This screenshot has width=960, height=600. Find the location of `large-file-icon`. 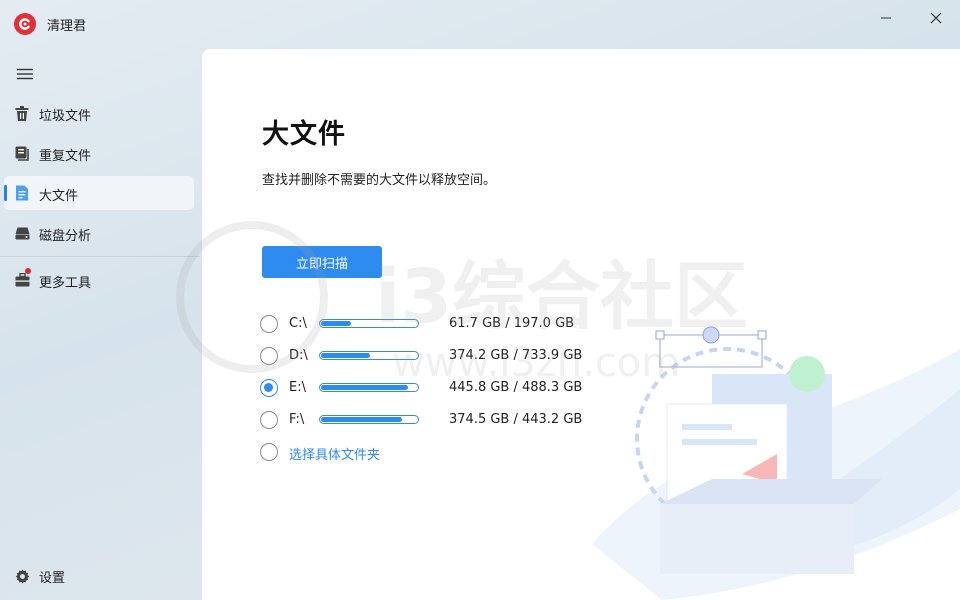

large-file-icon is located at coordinates (22, 193).